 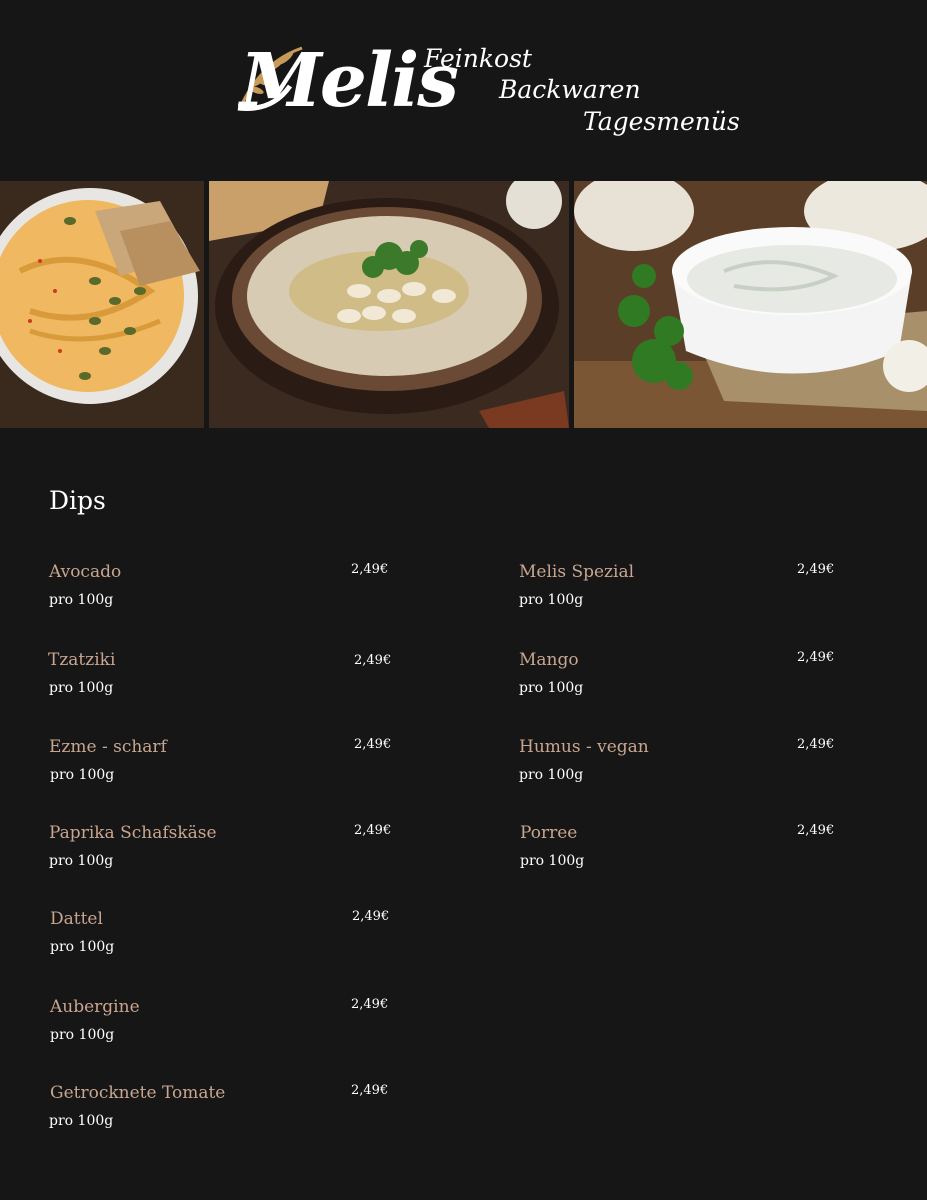 What do you see at coordinates (549, 660) in the screenshot?
I see `item-name: Mango` at bounding box center [549, 660].